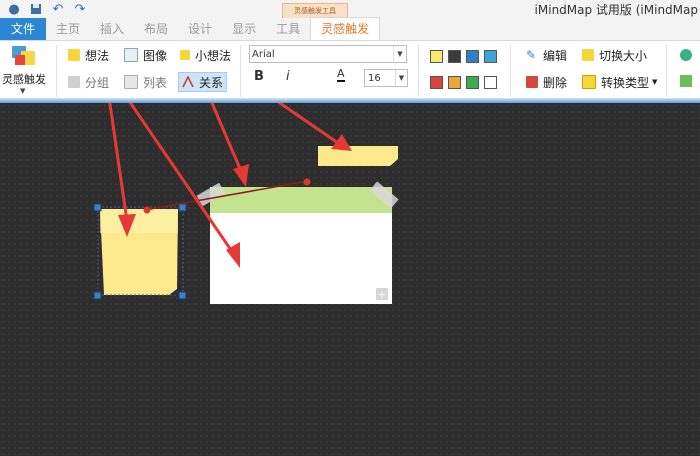 This screenshot has width=700, height=456. I want to click on quick-access-toolbar: ● ↶ ↷, so click(44, 9).